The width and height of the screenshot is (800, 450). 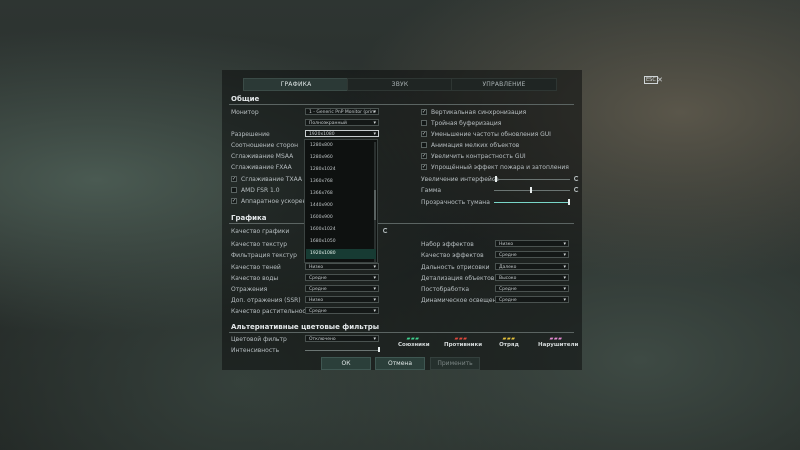 I want to click on resolution-option: 1680x1050, so click(x=323, y=241).